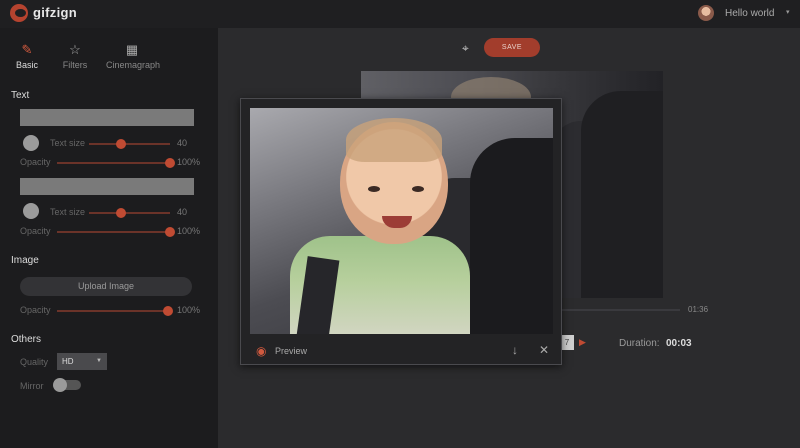  Describe the element at coordinates (182, 212) in the screenshot. I see `text-size-value-2: 40` at that location.